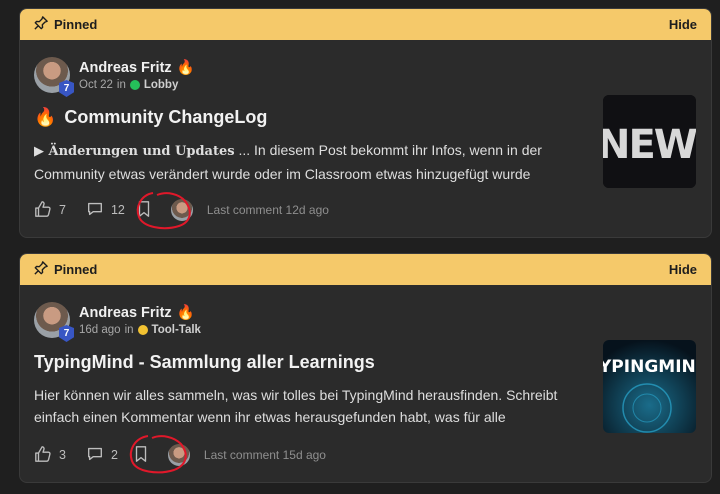 The image size is (720, 494). Describe the element at coordinates (165, 117) in the screenshot. I see `post-title-text: Community ChangeLog` at that location.